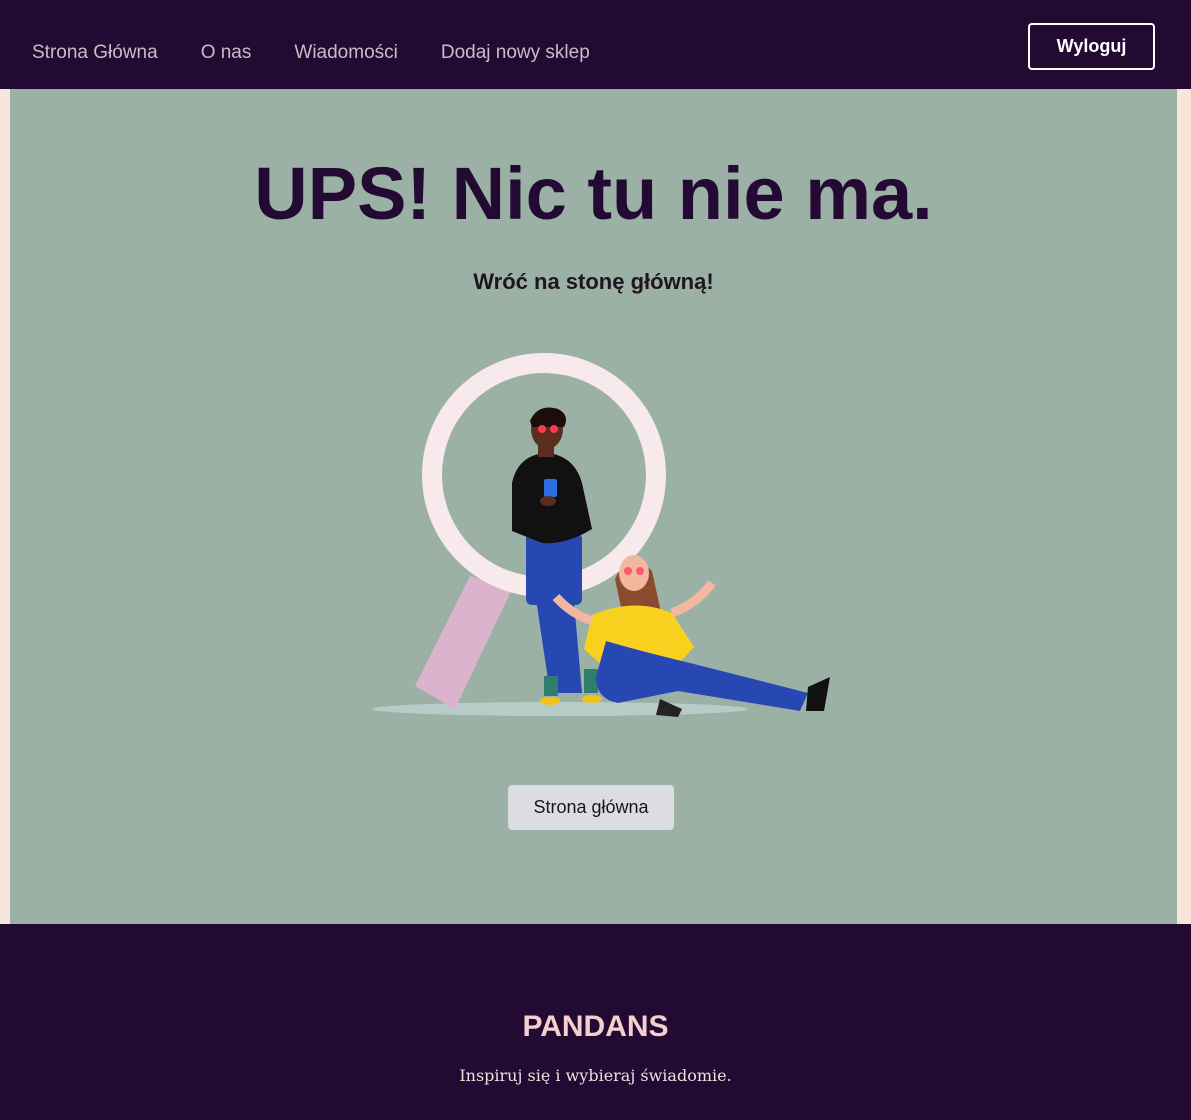 This screenshot has height=1120, width=1191. Describe the element at coordinates (560, 709) in the screenshot. I see `ground-shadow` at that location.